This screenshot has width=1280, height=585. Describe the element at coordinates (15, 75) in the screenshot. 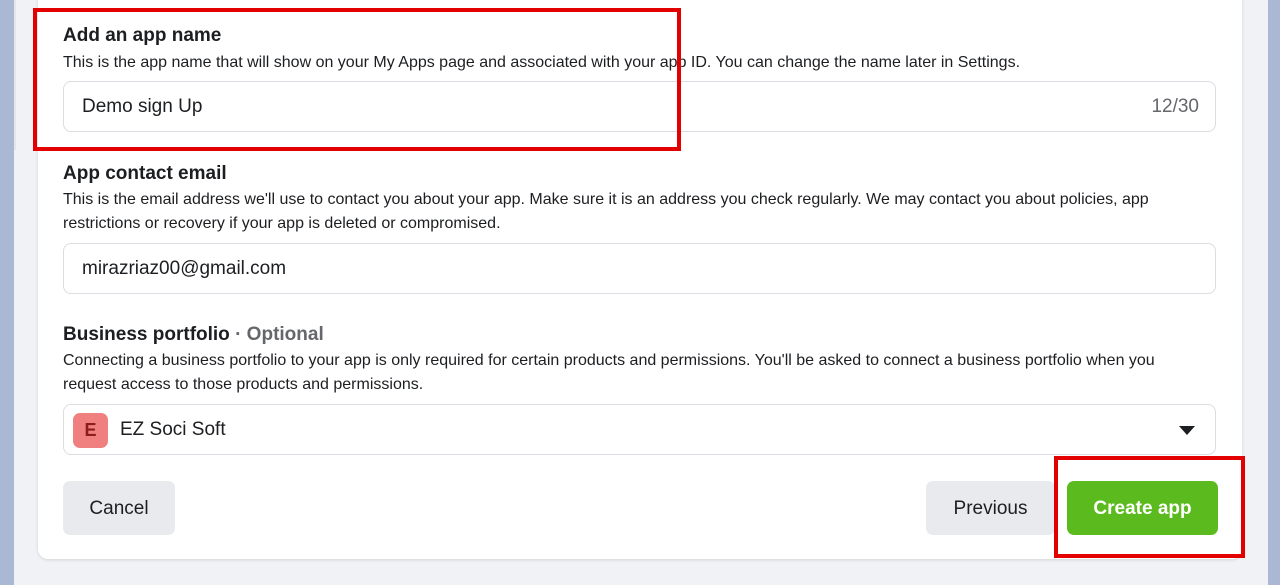

I see `background-left-panel-edge` at that location.